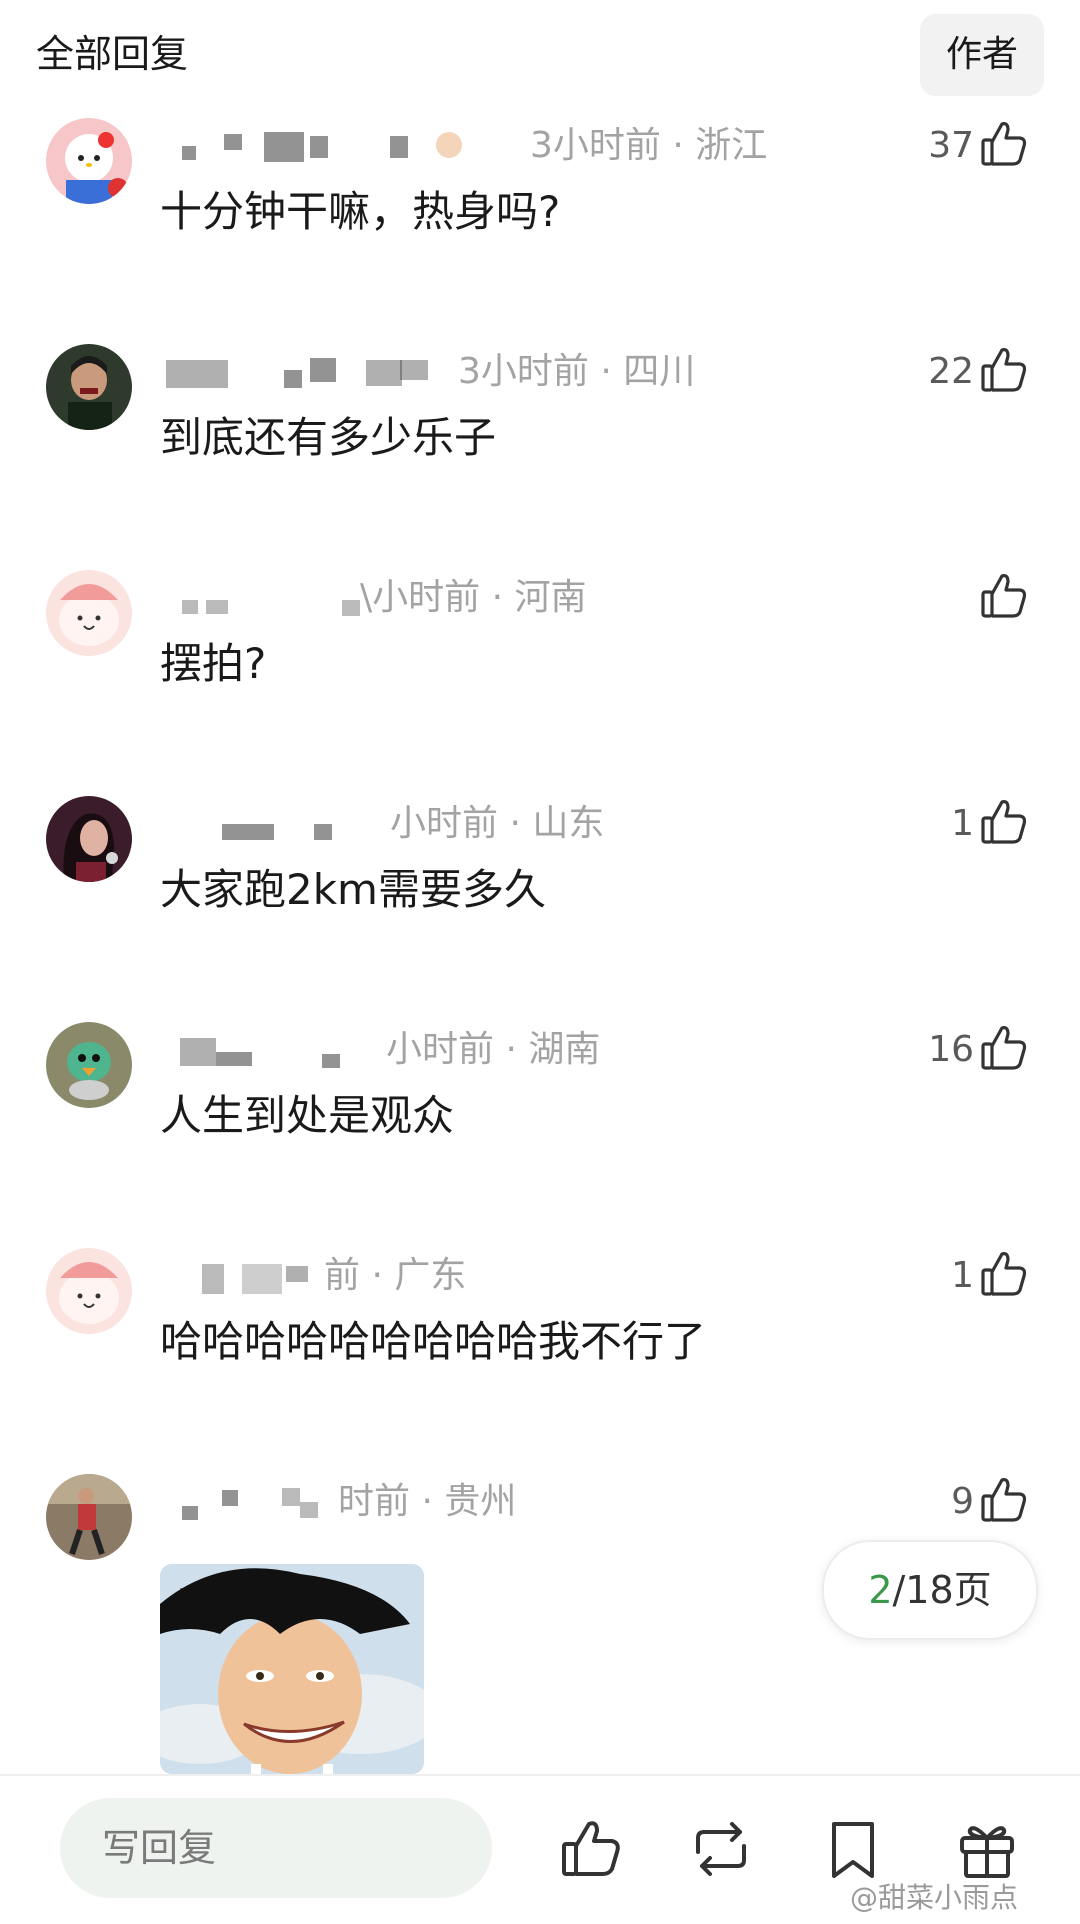  What do you see at coordinates (591, 1849) in the screenshot?
I see `like-icon` at bounding box center [591, 1849].